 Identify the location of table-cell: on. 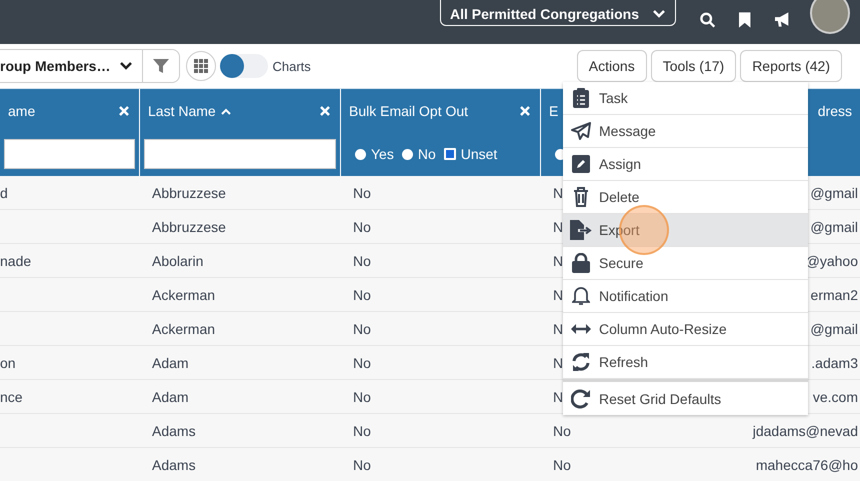
(8, 362).